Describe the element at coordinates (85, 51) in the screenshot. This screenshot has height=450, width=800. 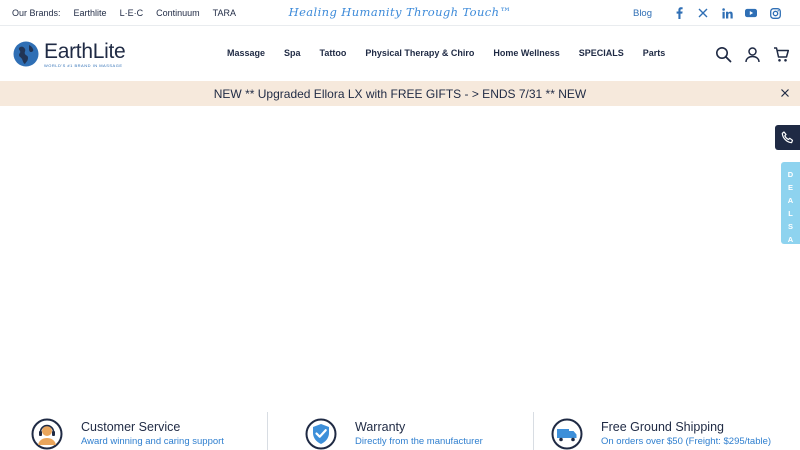
I see `logo-wordmark: EarthLite` at that location.